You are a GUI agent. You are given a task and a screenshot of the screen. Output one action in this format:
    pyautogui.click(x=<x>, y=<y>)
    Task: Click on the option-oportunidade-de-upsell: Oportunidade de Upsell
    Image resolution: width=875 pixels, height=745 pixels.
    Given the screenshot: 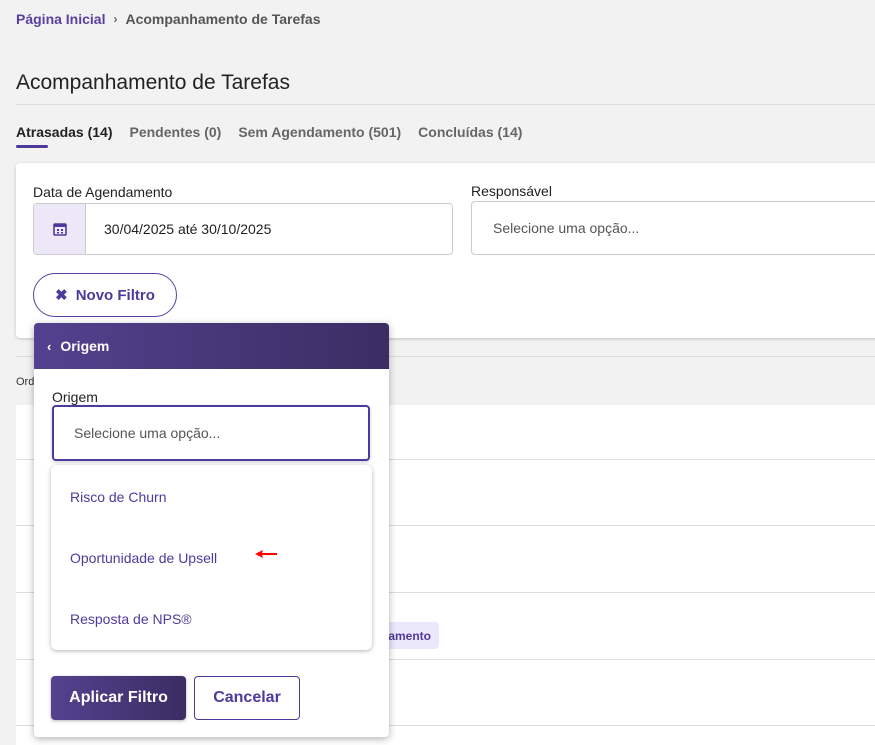 What is the action you would take?
    pyautogui.click(x=143, y=558)
    